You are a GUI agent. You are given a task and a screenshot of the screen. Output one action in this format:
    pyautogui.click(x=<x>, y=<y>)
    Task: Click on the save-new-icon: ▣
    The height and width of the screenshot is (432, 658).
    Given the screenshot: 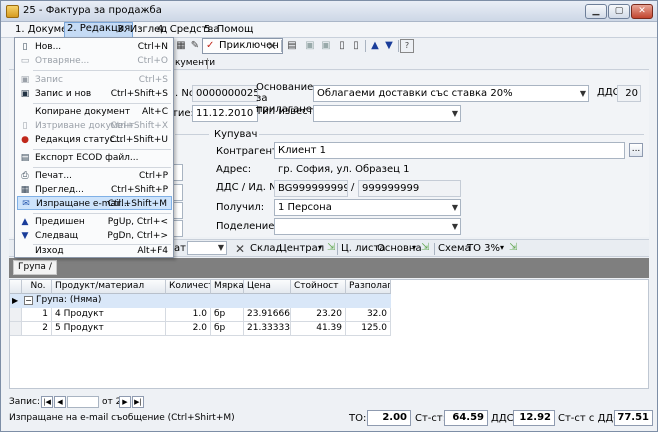 What is the action you would take?
    pyautogui.click(x=25, y=94)
    